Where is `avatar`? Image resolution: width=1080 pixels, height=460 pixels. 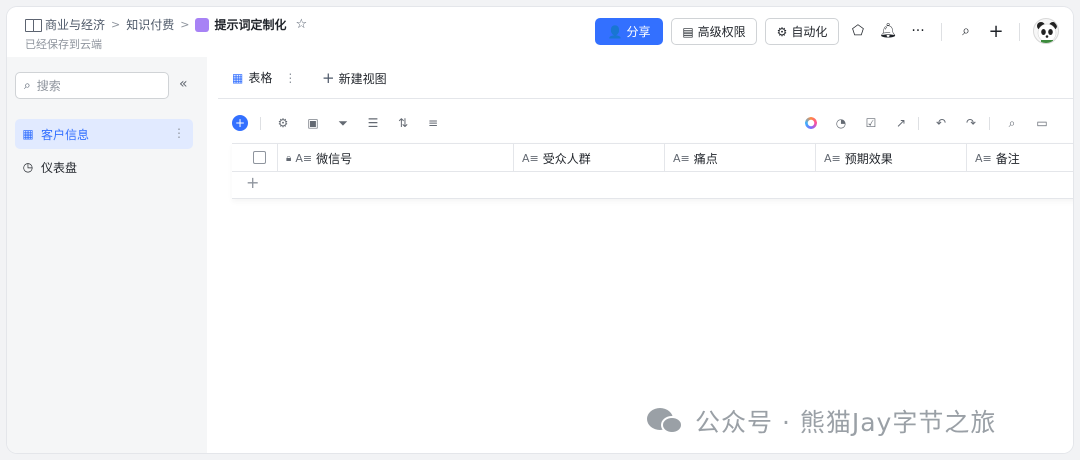
avatar is located at coordinates (1046, 31).